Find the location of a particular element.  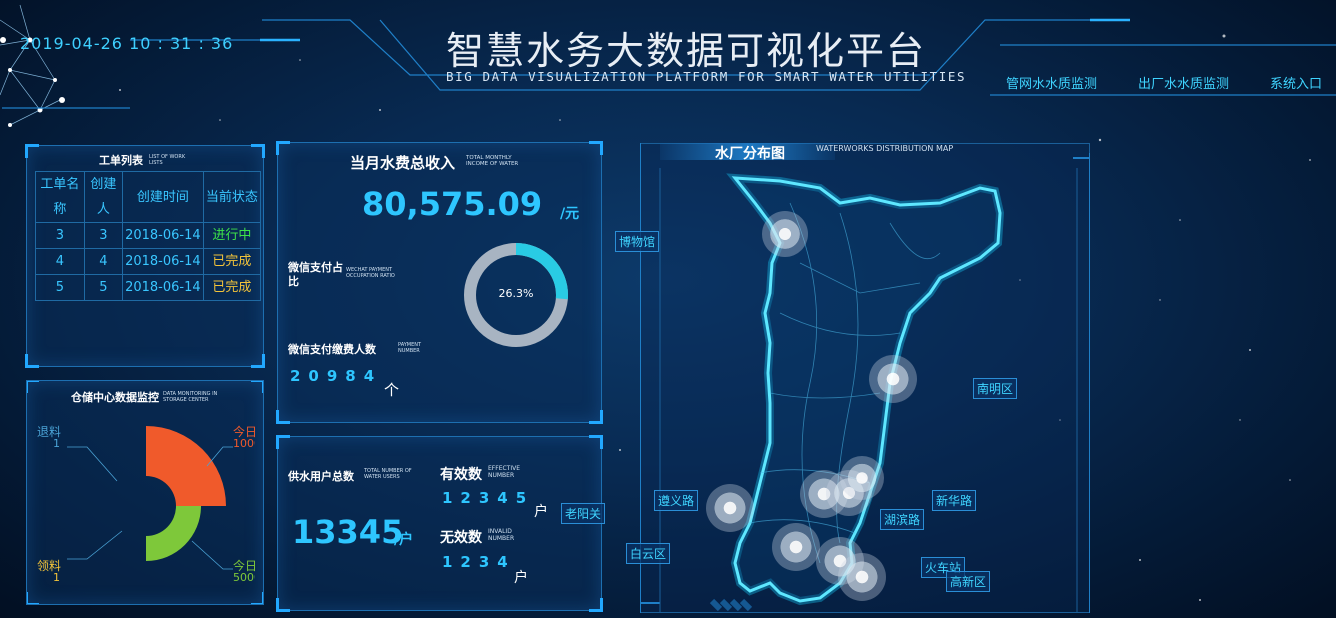

column-header-name: 工单名称 is located at coordinates (60, 197).